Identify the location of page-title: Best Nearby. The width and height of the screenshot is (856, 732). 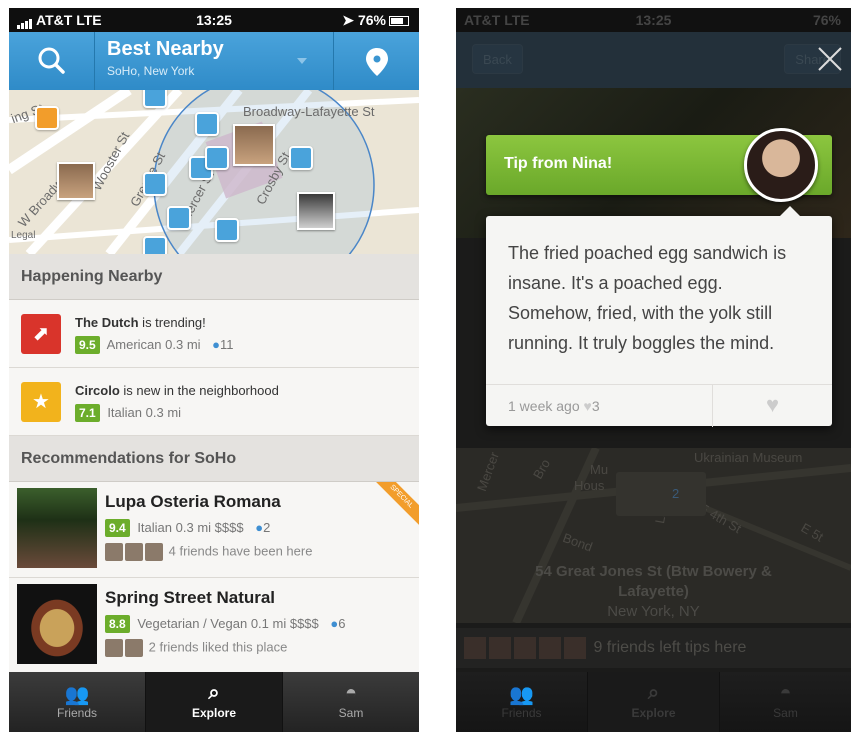
(165, 49).